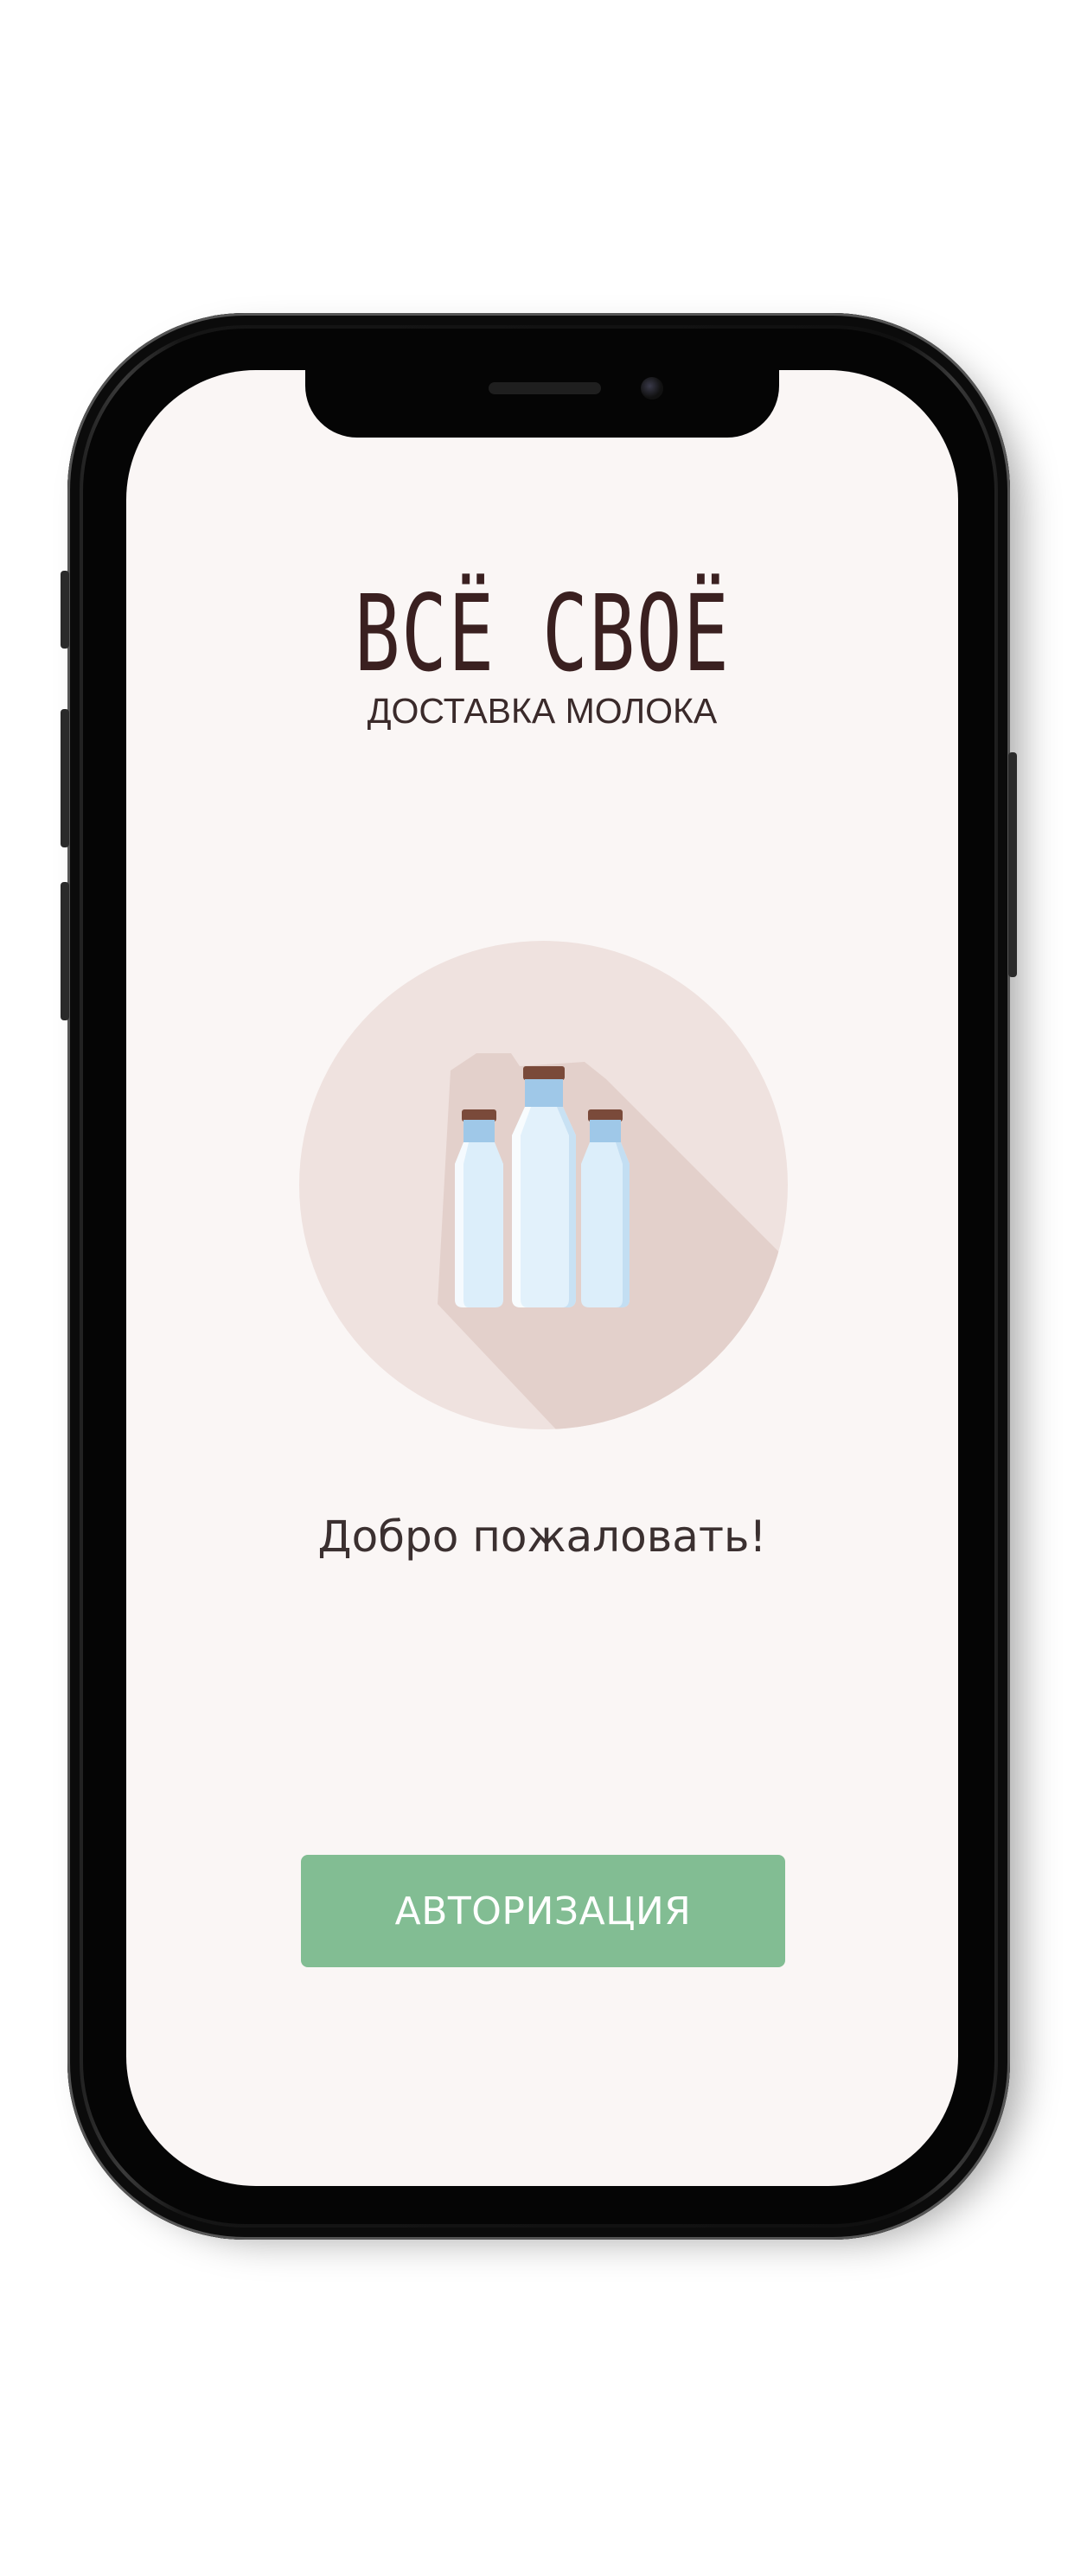 Image resolution: width=1074 pixels, height=2576 pixels. Describe the element at coordinates (542, 1537) in the screenshot. I see `welcome-message: Добро пожаловать!` at that location.